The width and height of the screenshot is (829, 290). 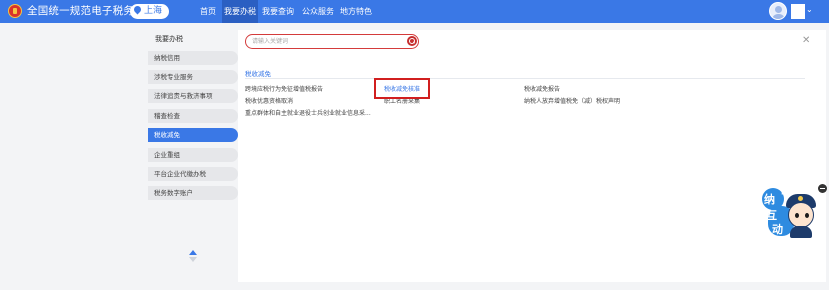 What do you see at coordinates (327, 41) in the screenshot?
I see `search-input` at bounding box center [327, 41].